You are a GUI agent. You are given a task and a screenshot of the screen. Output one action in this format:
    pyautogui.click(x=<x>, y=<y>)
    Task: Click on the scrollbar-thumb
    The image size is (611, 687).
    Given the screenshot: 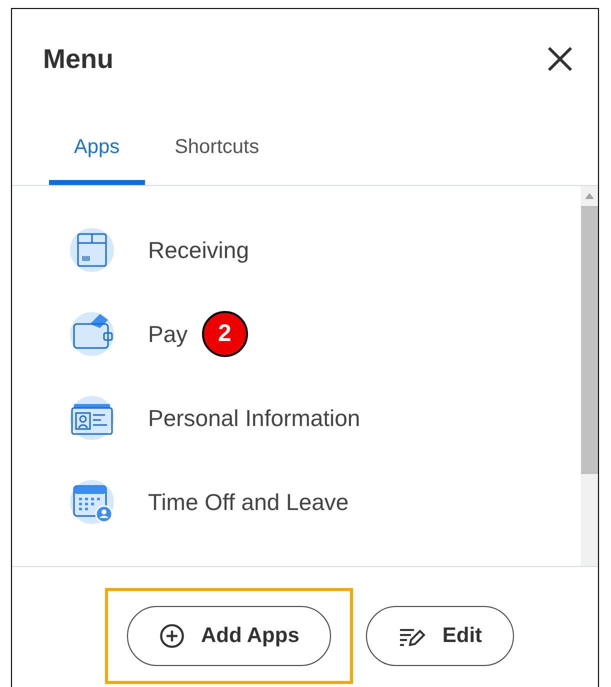 What is the action you would take?
    pyautogui.click(x=589, y=340)
    